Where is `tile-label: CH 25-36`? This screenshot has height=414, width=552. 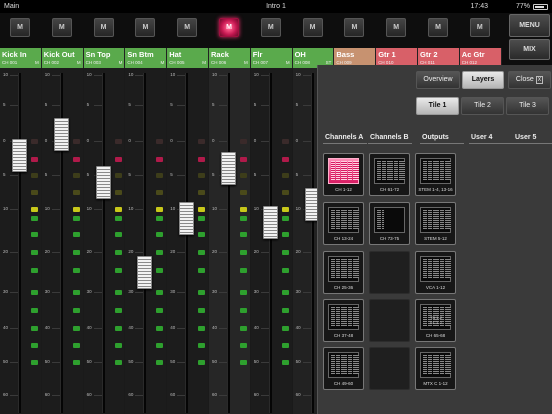 tile-label: CH 25-36 is located at coordinates (343, 287).